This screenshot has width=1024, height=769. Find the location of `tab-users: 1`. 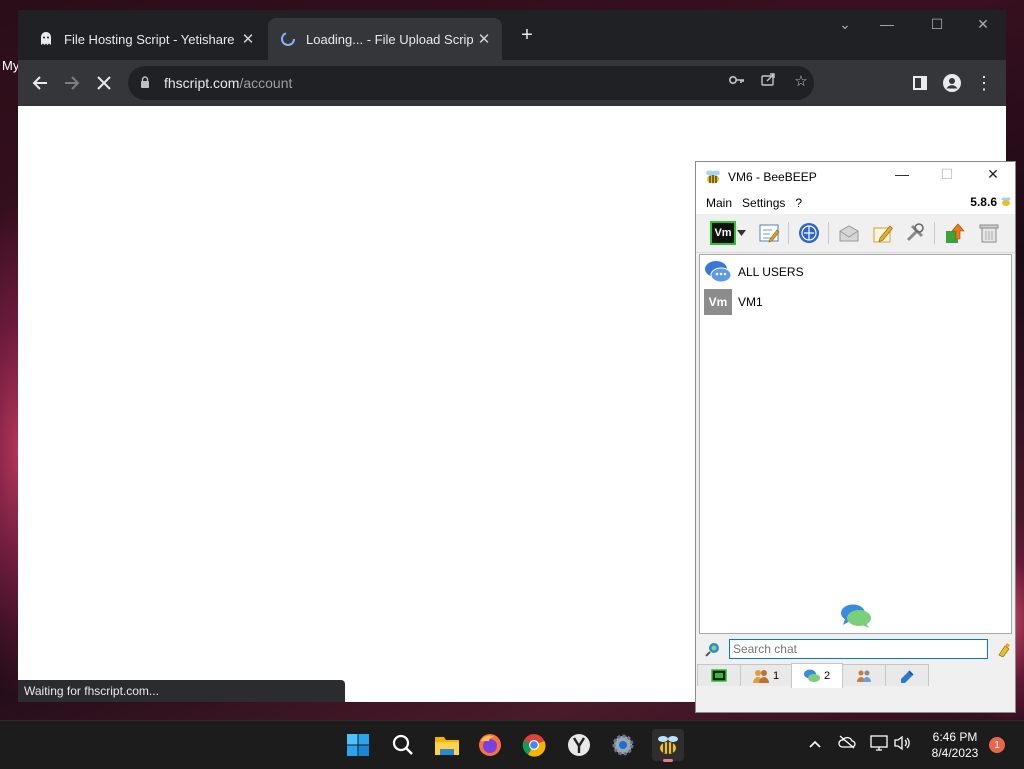

tab-users: 1 is located at coordinates (766, 675).